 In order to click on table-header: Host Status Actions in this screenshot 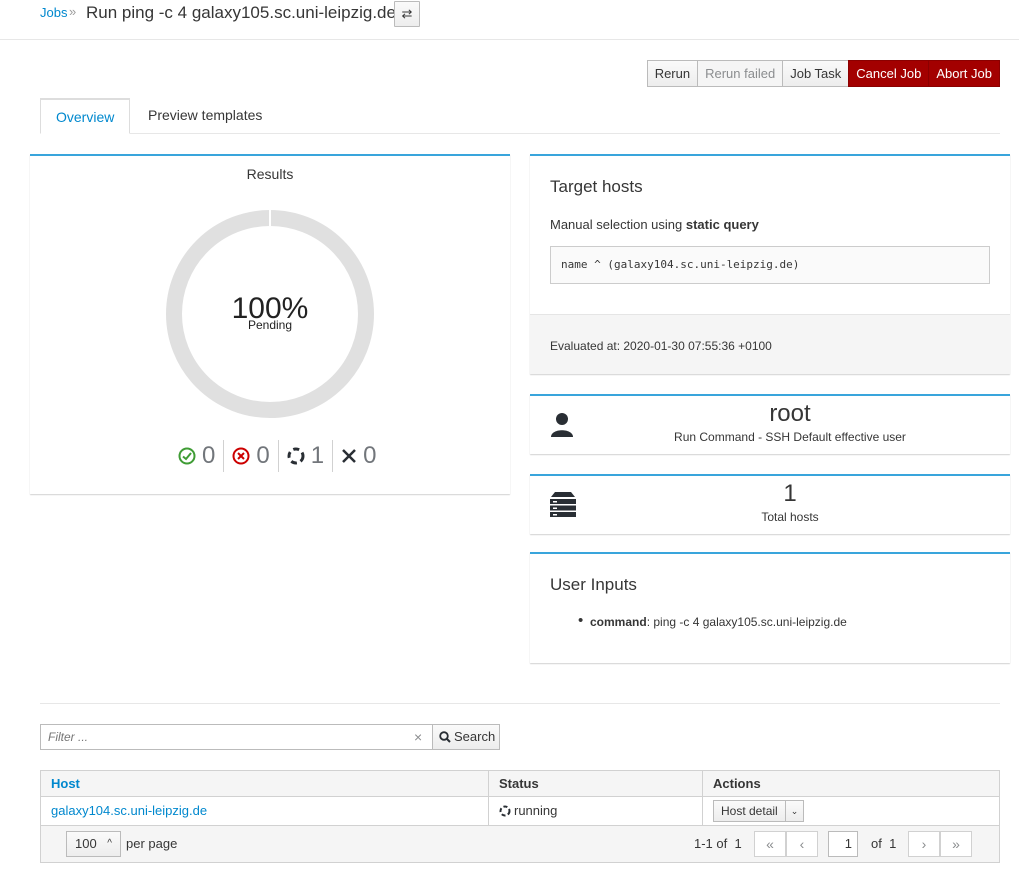, I will do `click(520, 784)`.